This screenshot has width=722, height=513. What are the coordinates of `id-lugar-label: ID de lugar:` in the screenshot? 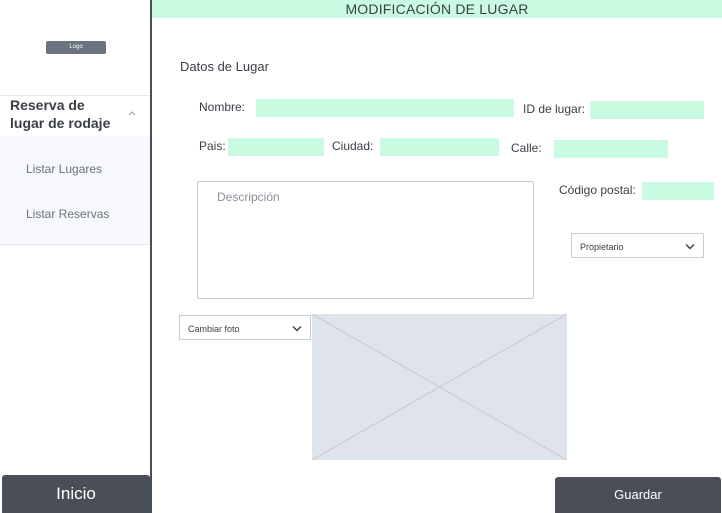 It's located at (554, 109).